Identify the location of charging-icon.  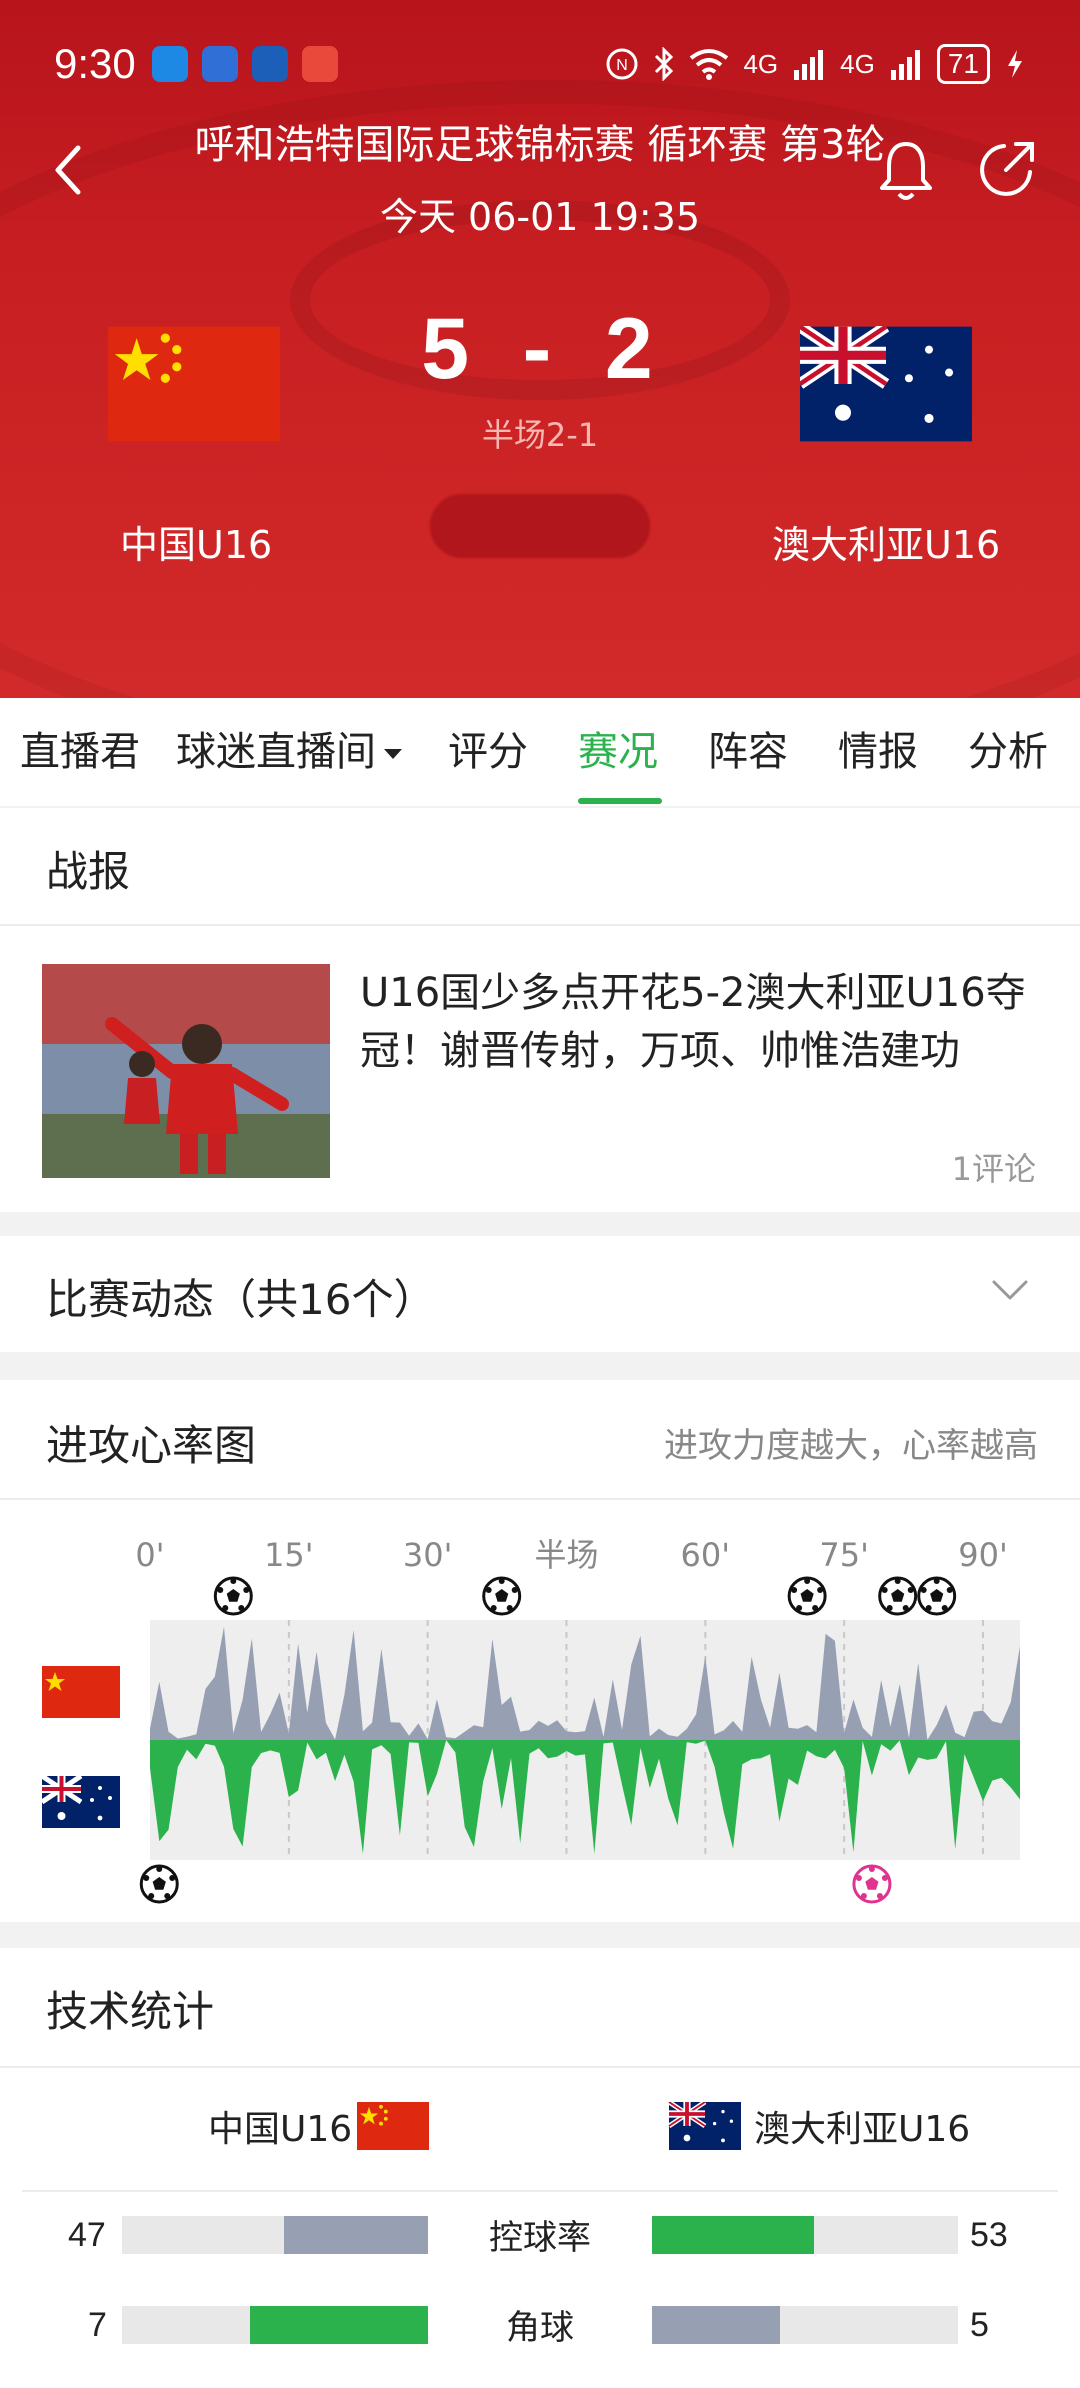
(1015, 64).